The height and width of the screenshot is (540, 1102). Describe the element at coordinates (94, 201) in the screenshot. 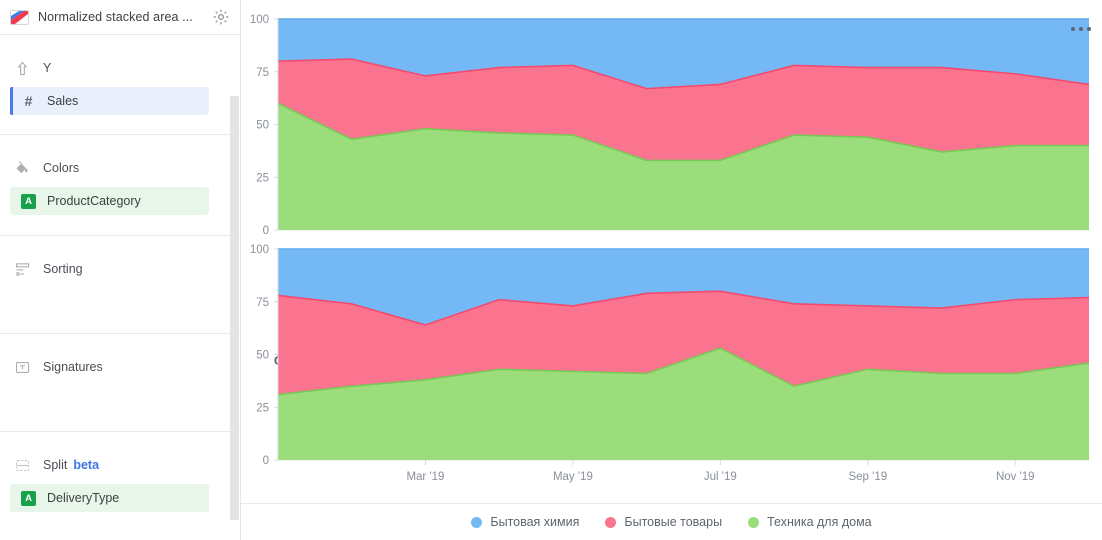

I see `field-chip-label: ProductCategory` at that location.